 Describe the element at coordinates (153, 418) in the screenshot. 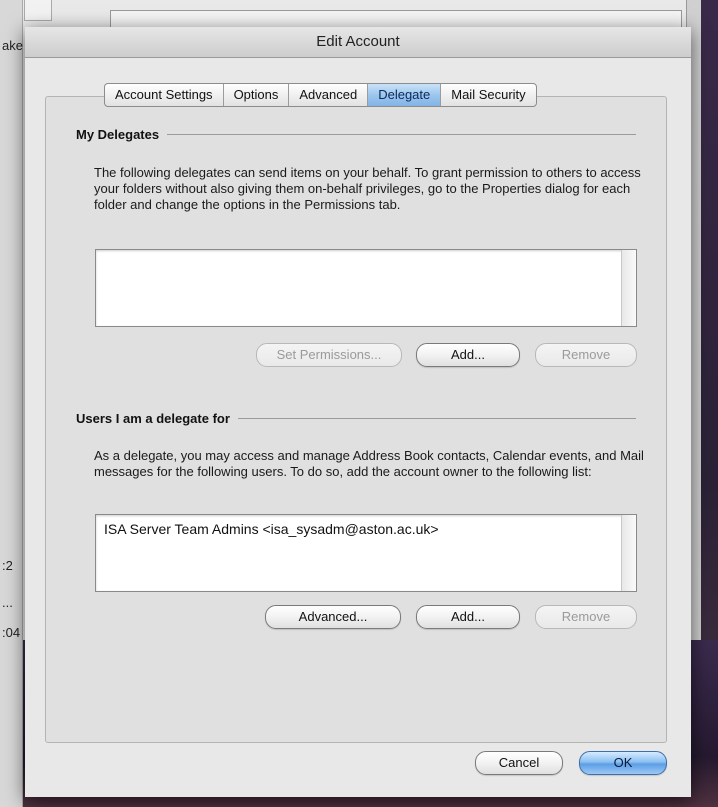

I see `delegate-for-title: Users I am a delegate for` at that location.